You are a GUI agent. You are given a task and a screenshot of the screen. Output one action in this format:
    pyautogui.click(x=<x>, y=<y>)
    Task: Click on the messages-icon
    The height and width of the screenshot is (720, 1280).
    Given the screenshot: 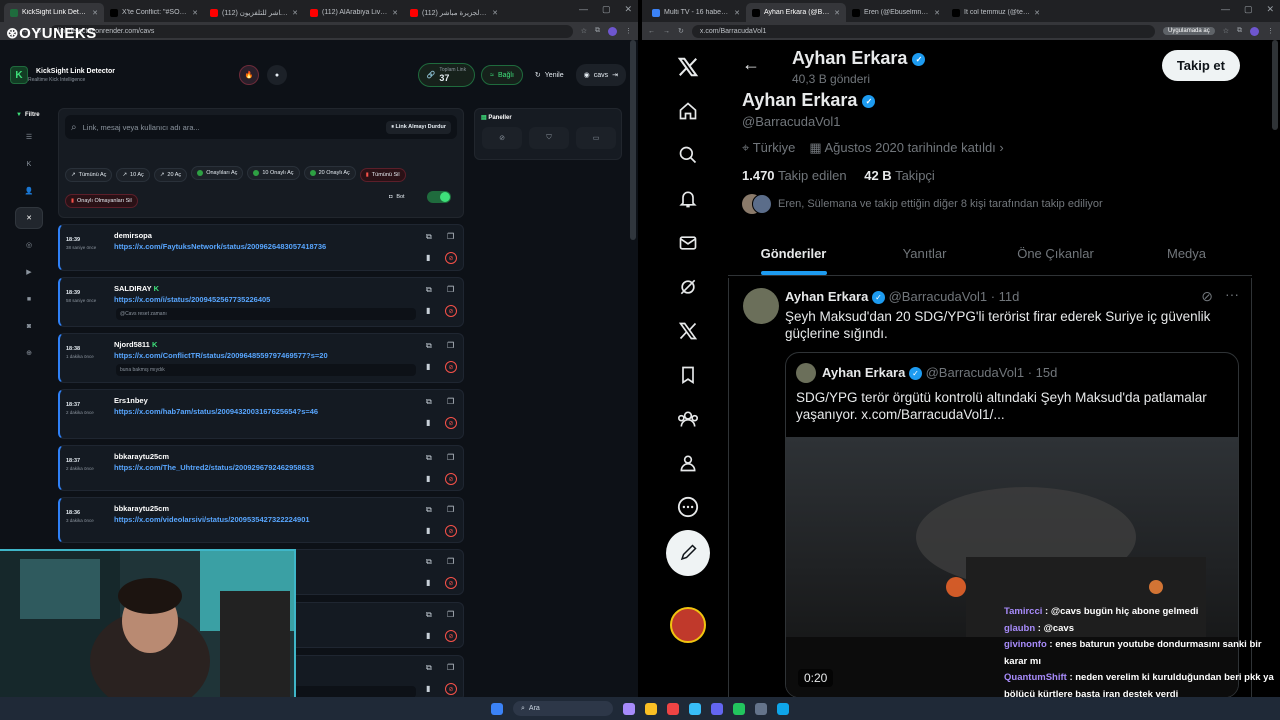 What is the action you would take?
    pyautogui.click(x=688, y=243)
    